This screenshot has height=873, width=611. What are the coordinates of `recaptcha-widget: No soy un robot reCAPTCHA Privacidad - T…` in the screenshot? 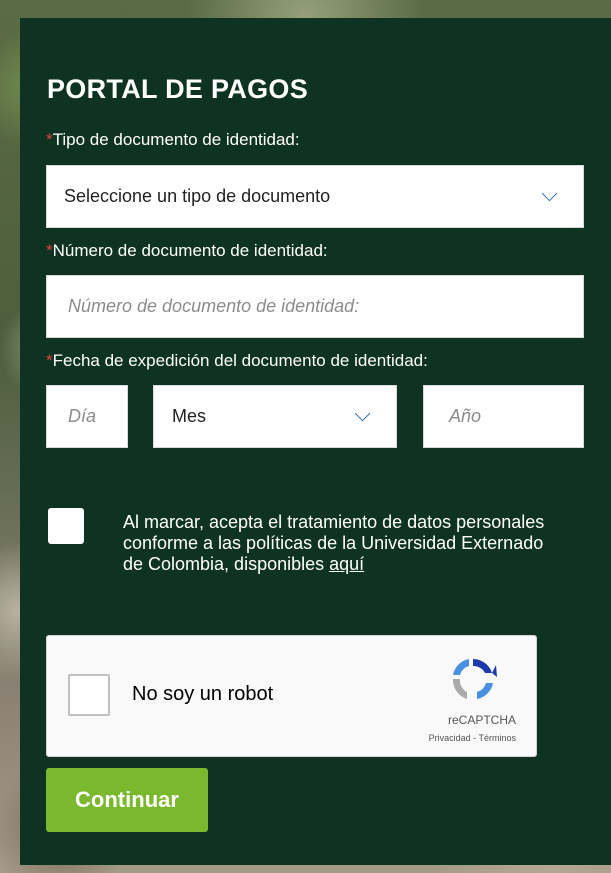 It's located at (291, 696).